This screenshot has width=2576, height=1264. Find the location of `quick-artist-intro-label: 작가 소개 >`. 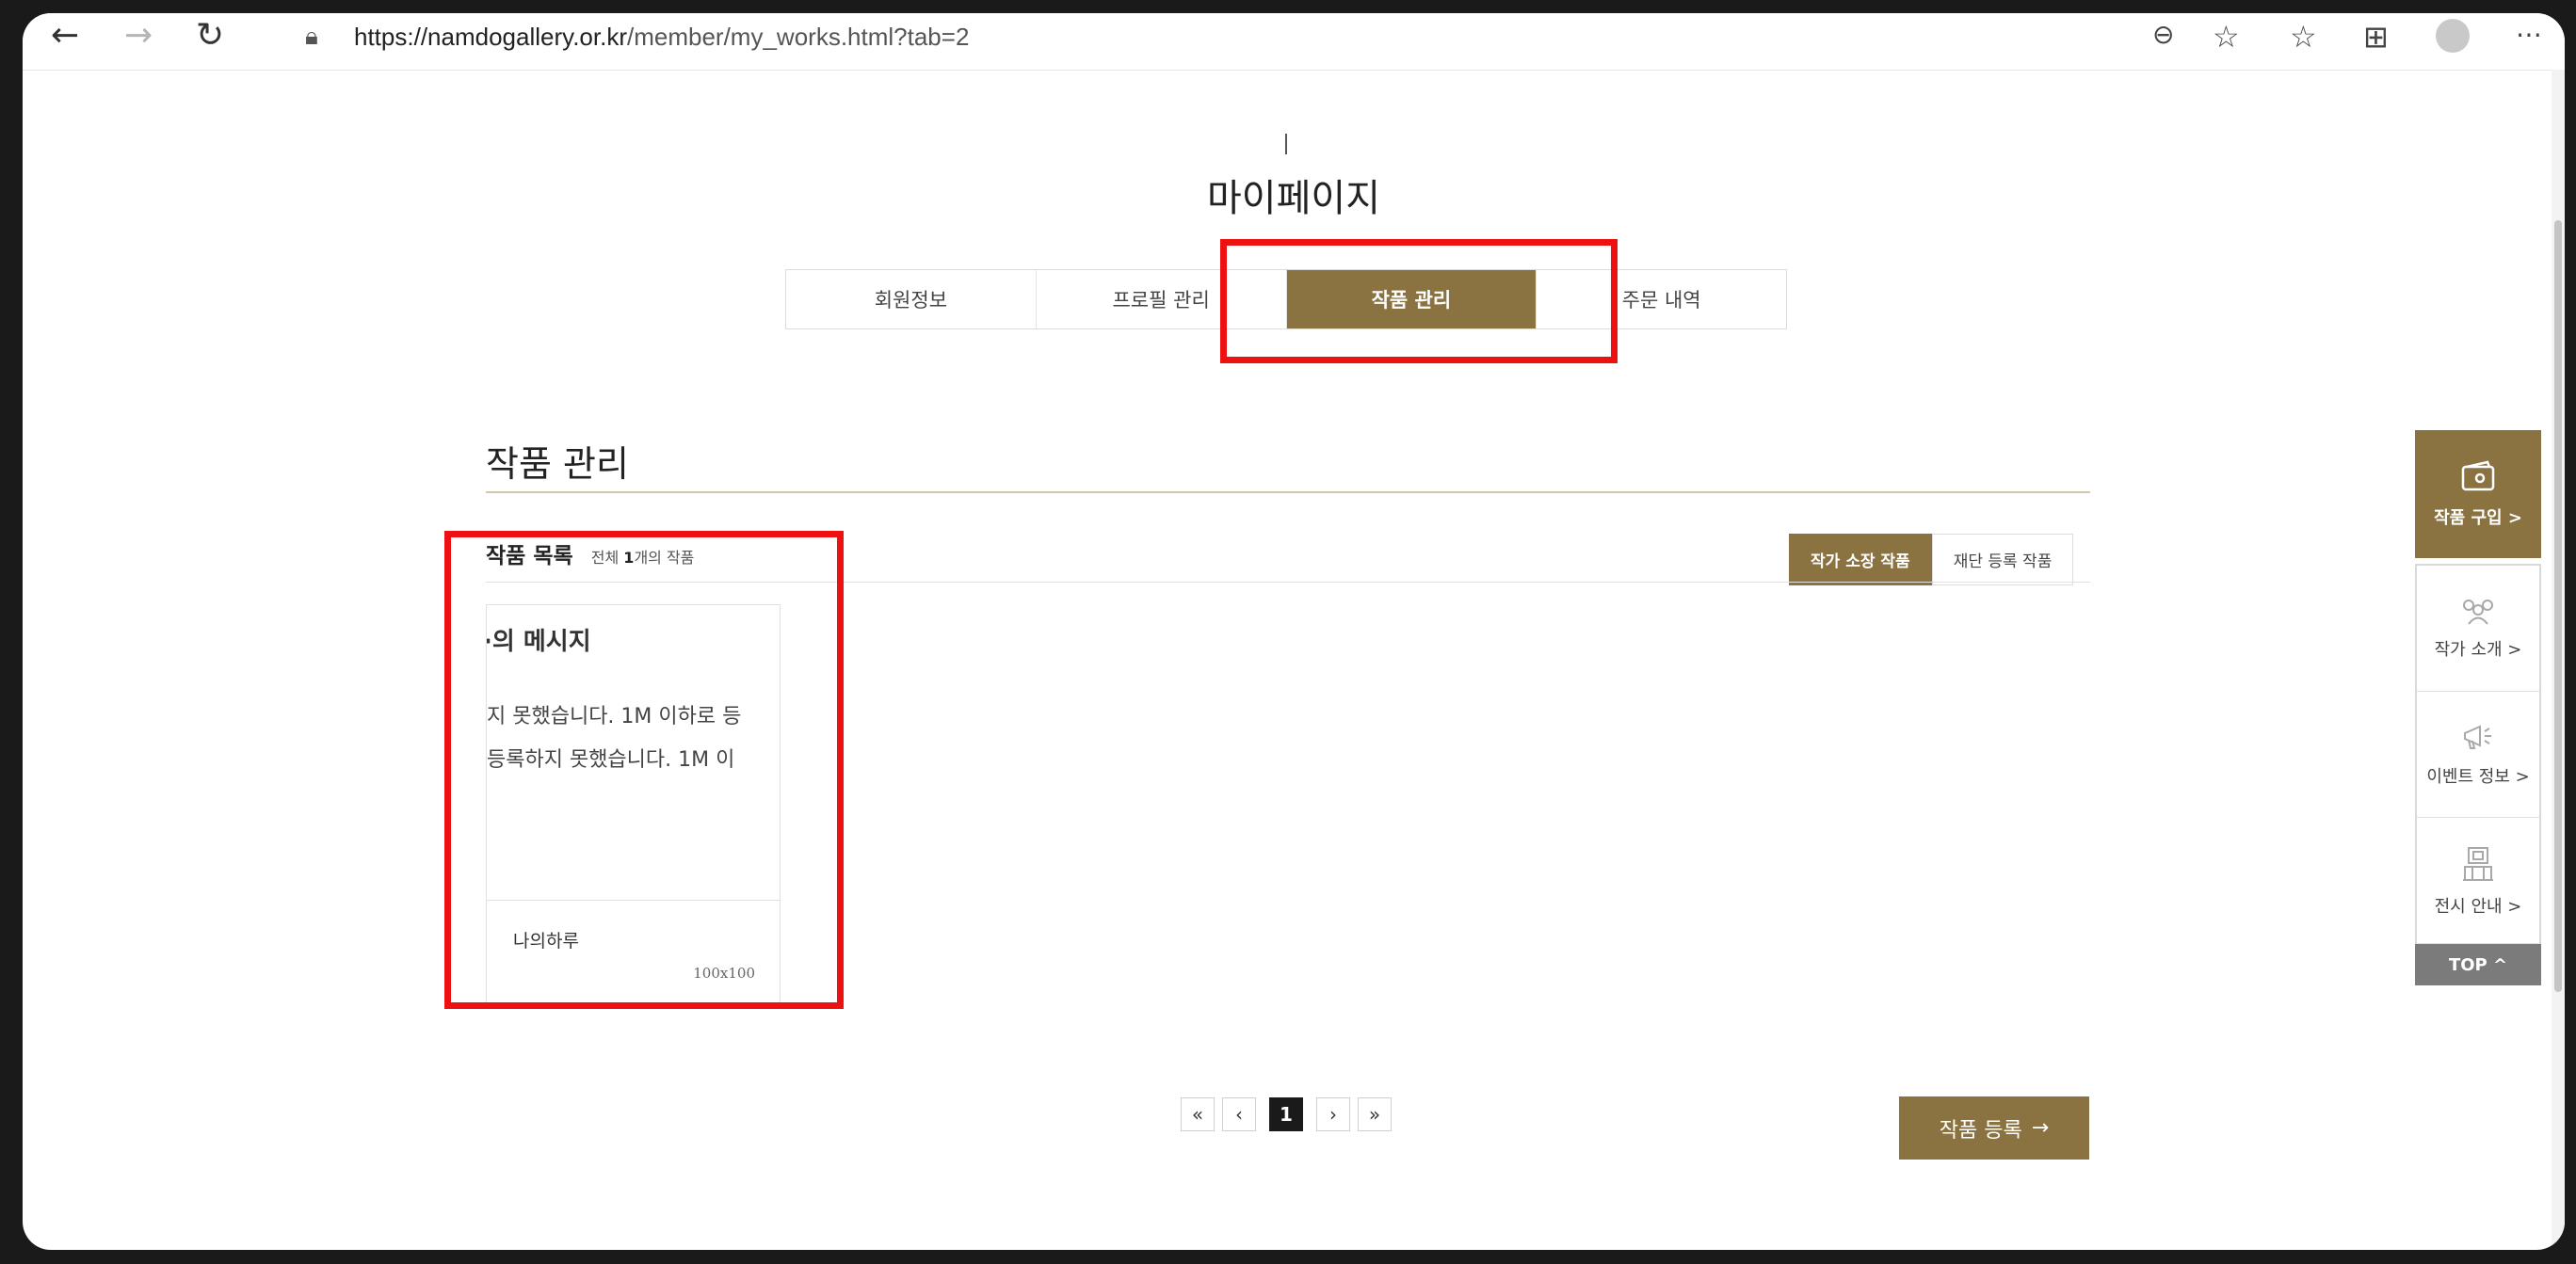

quick-artist-intro-label: 작가 소개 > is located at coordinates (2478, 649).